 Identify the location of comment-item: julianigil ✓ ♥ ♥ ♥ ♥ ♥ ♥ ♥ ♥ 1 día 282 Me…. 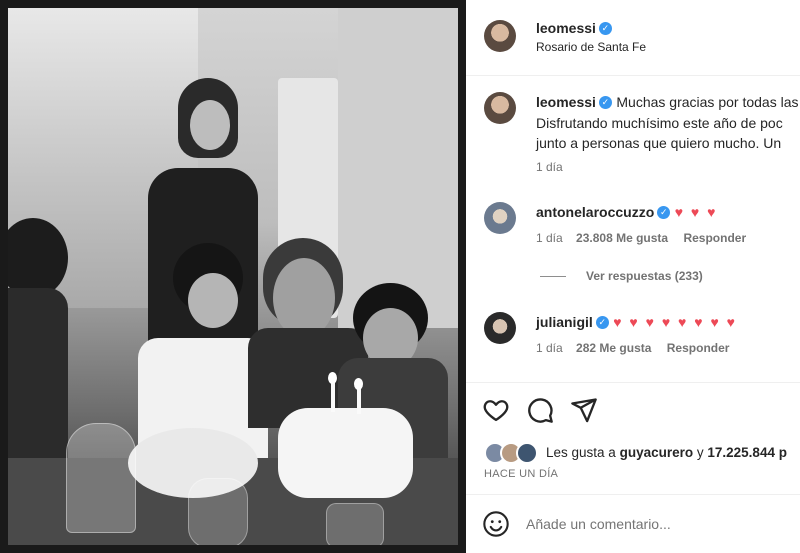
(633, 338).